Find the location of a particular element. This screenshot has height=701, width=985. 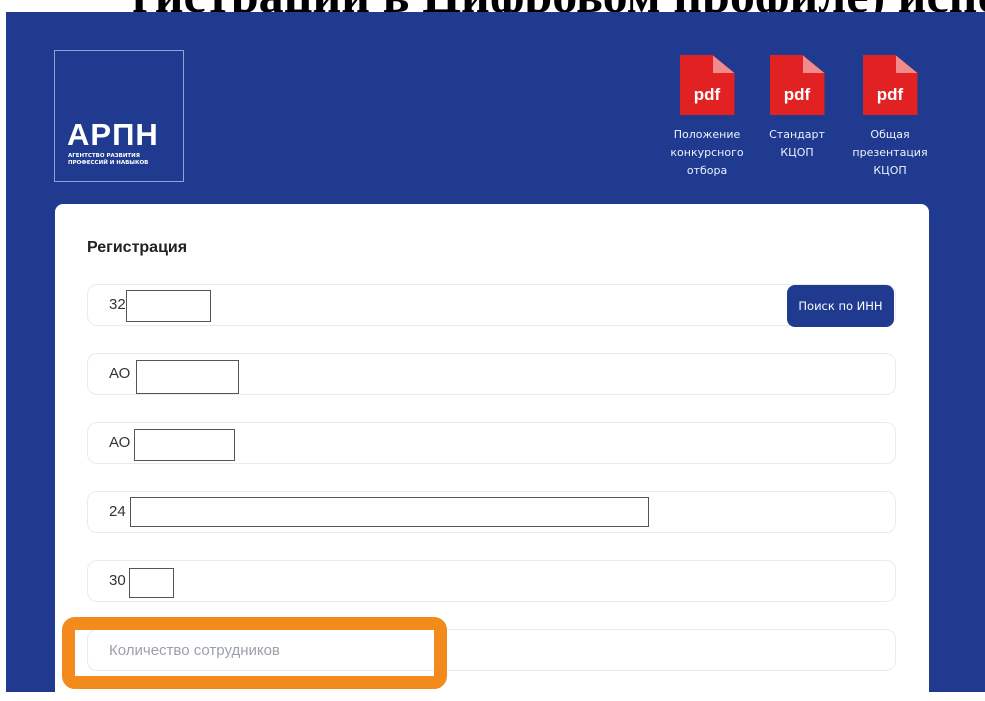

doc-label-line: конкурсного is located at coordinates (707, 152).